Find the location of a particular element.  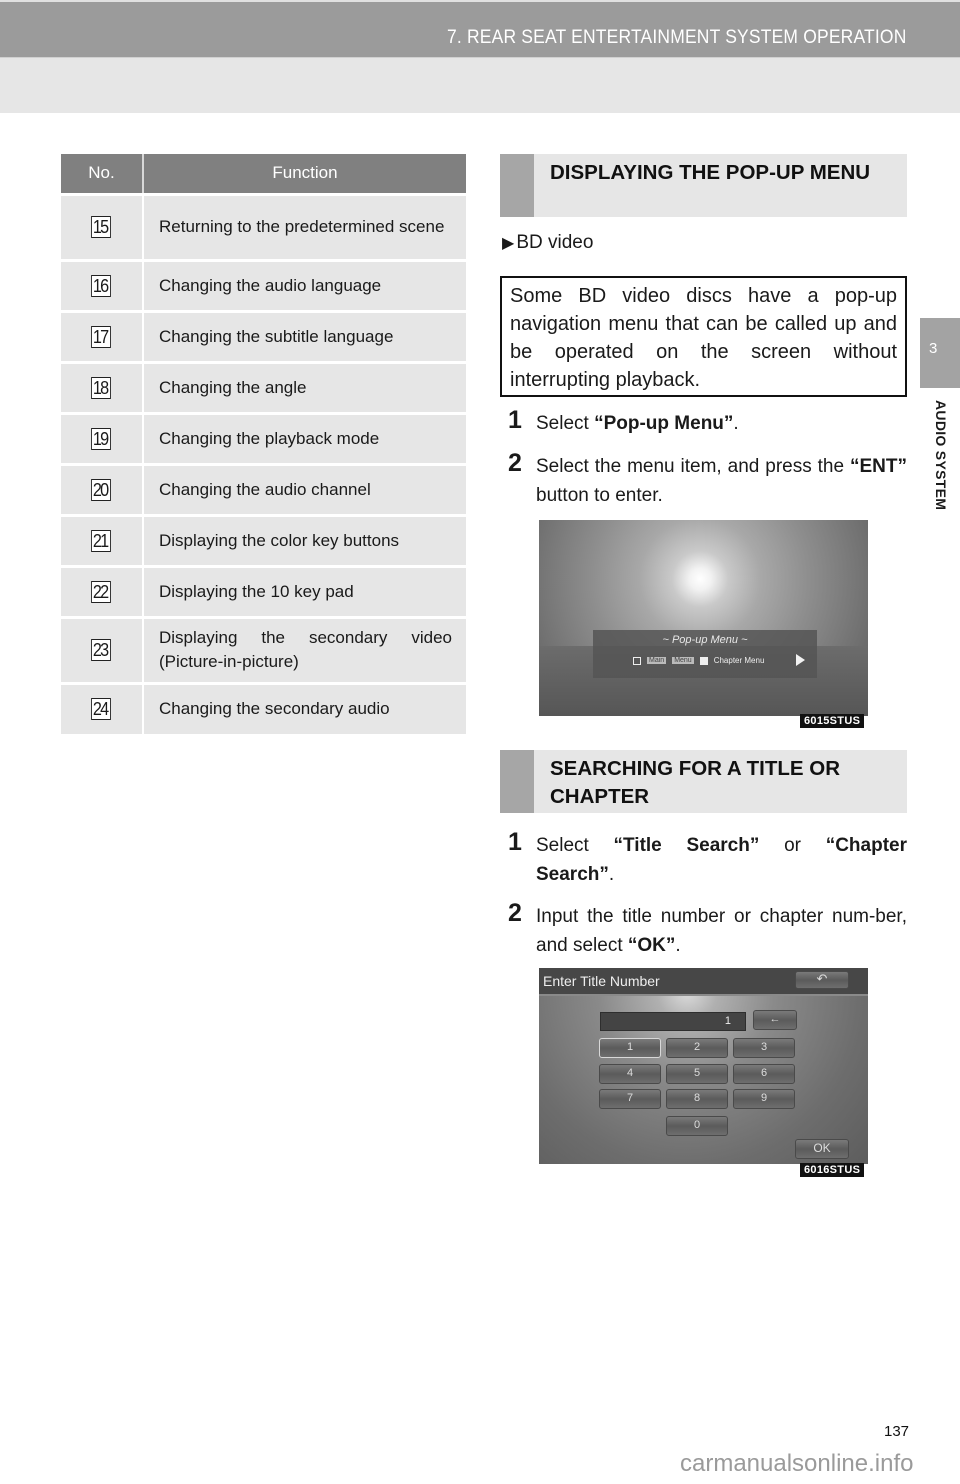

page-number: 137 is located at coordinates (897, 1431).